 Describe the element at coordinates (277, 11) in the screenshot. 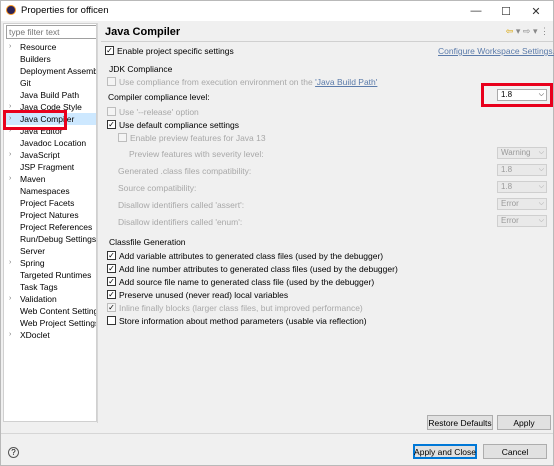

I see `title-bar: Properties for officen — ☐ ✕` at that location.